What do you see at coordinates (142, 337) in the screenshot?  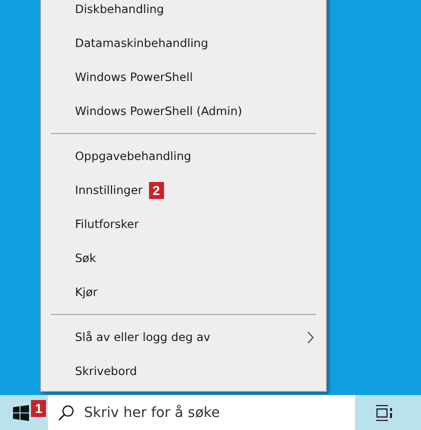 I see `menu-item: Slå av eller logg deg av` at bounding box center [142, 337].